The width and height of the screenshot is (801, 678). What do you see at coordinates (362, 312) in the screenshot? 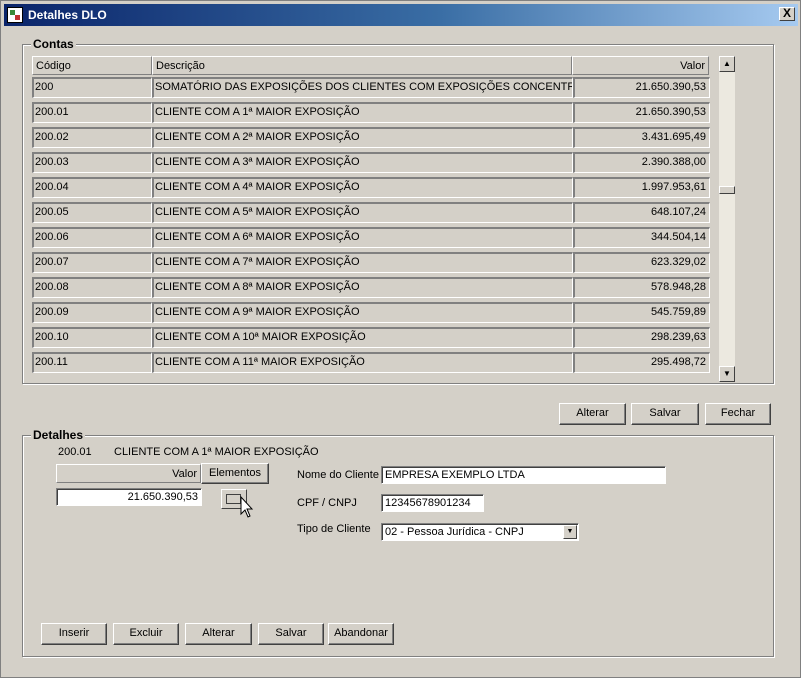
I see `cell-descricao: CLIENTE COM A 9ª MAIOR EXPOSIÇÃO` at bounding box center [362, 312].